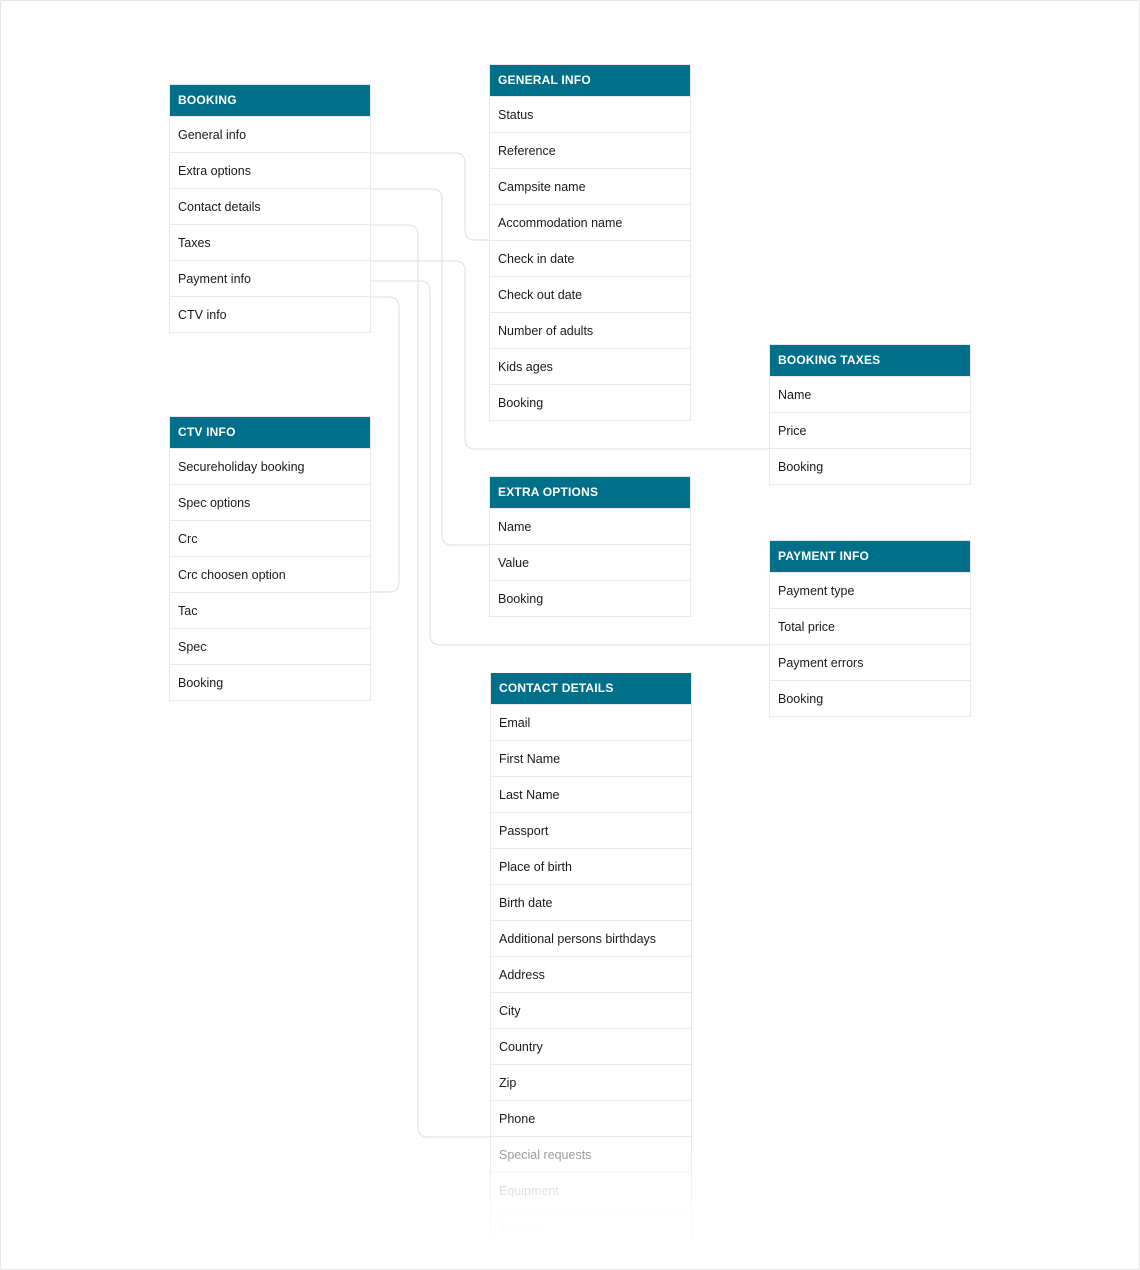 The width and height of the screenshot is (1140, 1270). I want to click on field-row: Payment info, so click(270, 278).